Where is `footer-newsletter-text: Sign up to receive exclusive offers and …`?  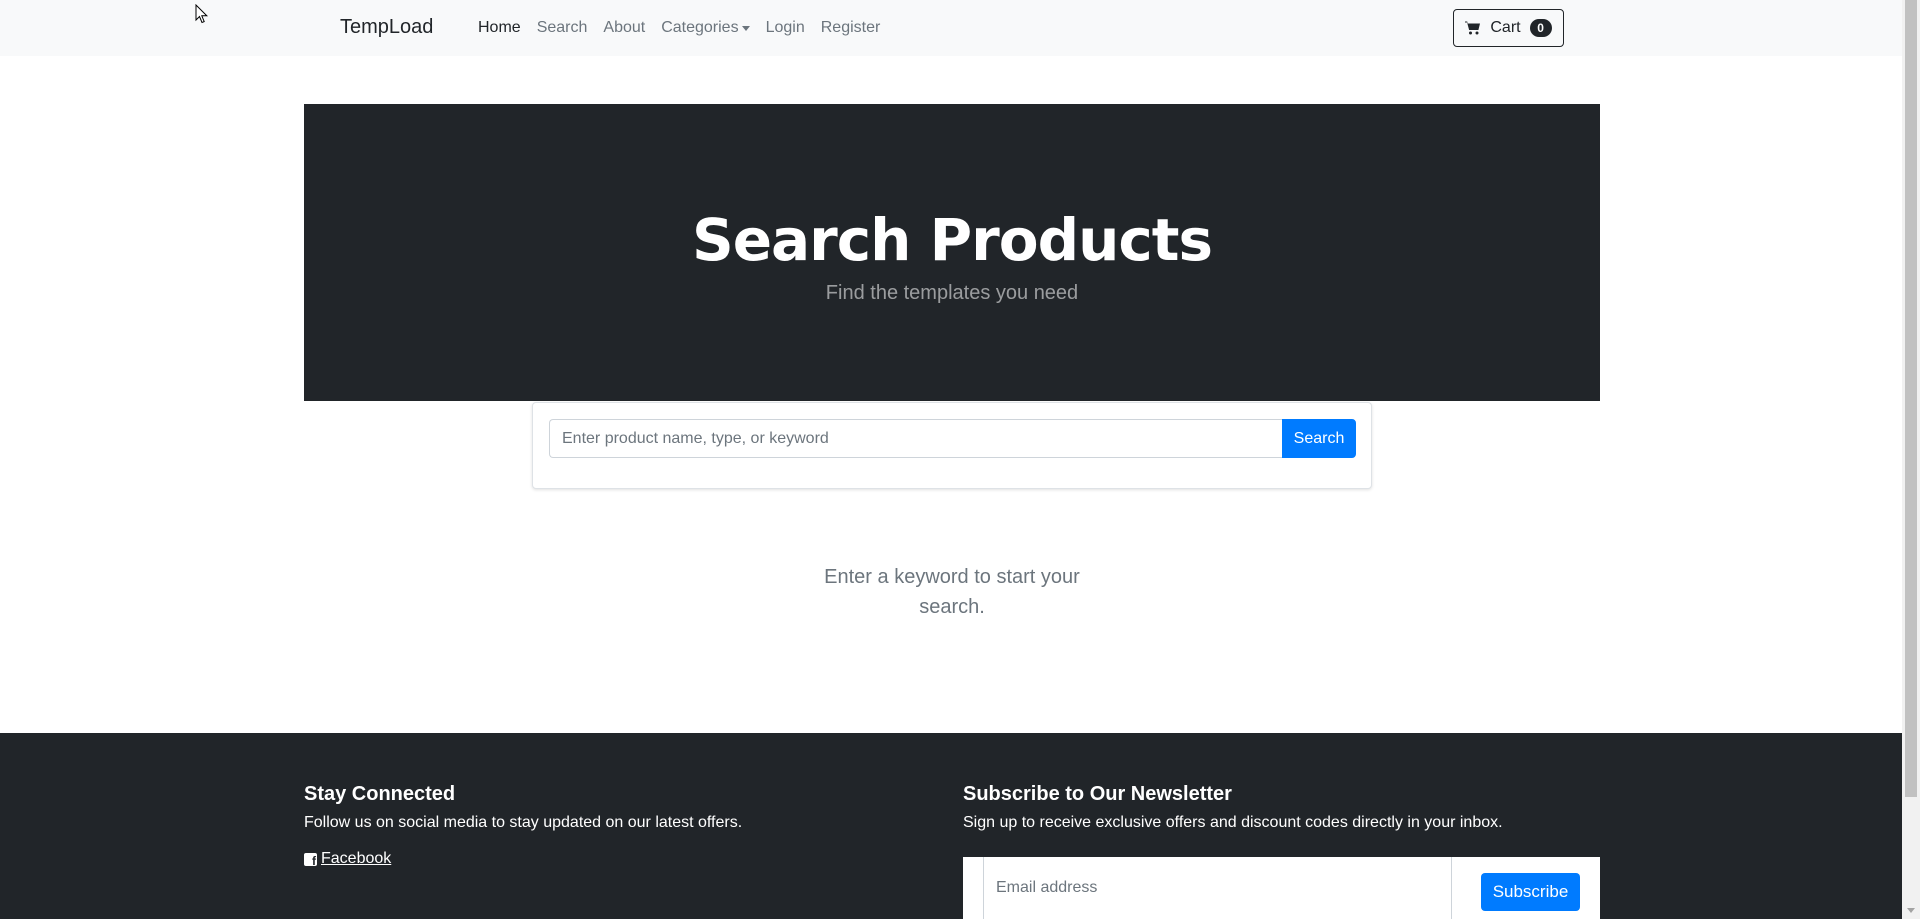 footer-newsletter-text: Sign up to receive exclusive offers and … is located at coordinates (1233, 822).